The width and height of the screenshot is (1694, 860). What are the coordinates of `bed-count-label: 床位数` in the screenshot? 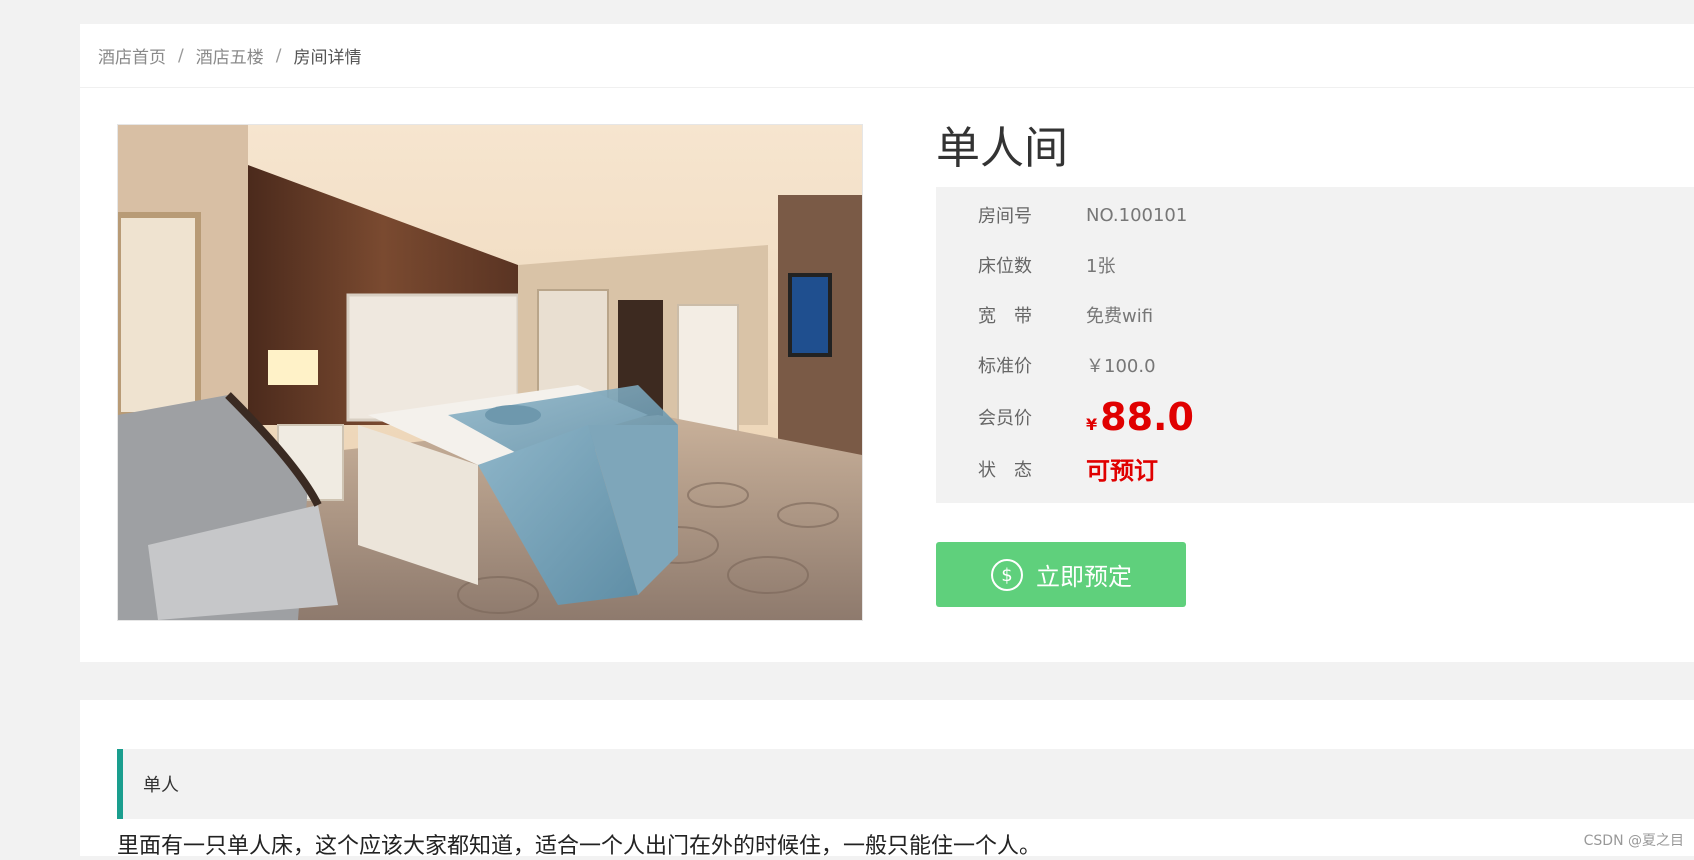 It's located at (1005, 266).